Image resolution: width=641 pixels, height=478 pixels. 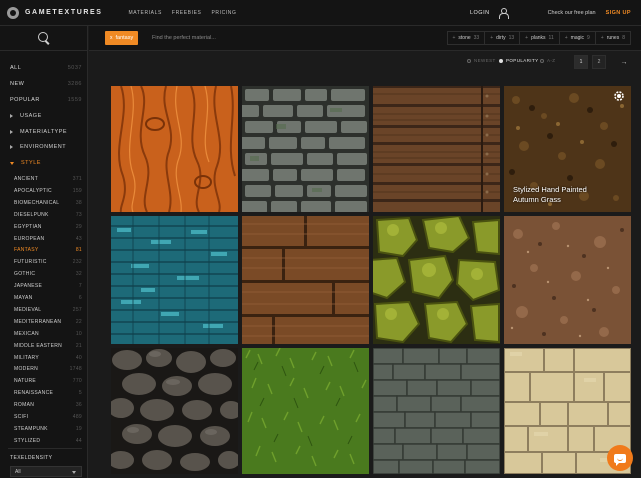 I want to click on style-filter-ancient: ANCIENT 371, so click(x=48, y=179).